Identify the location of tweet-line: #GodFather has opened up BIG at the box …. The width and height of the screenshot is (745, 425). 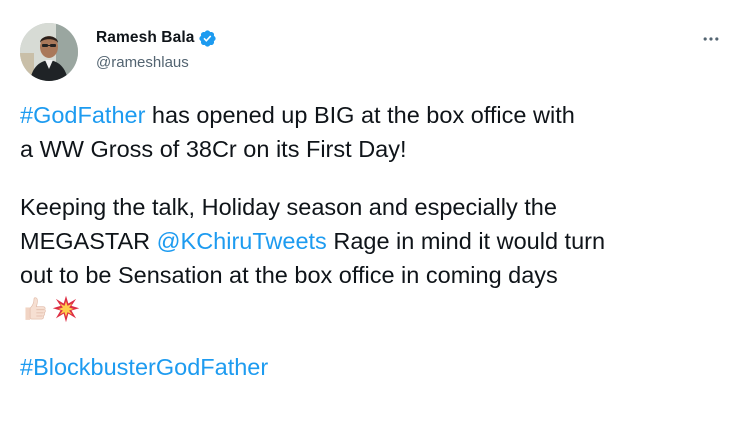
(377, 115).